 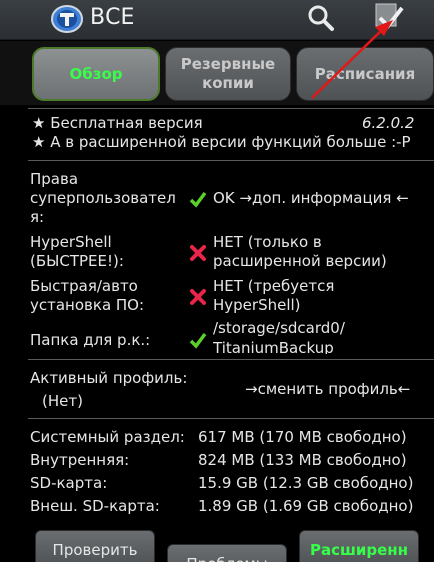 What do you see at coordinates (302, 437) in the screenshot?
I see `storage-value: 617 MB (170 MB свободно)` at bounding box center [302, 437].